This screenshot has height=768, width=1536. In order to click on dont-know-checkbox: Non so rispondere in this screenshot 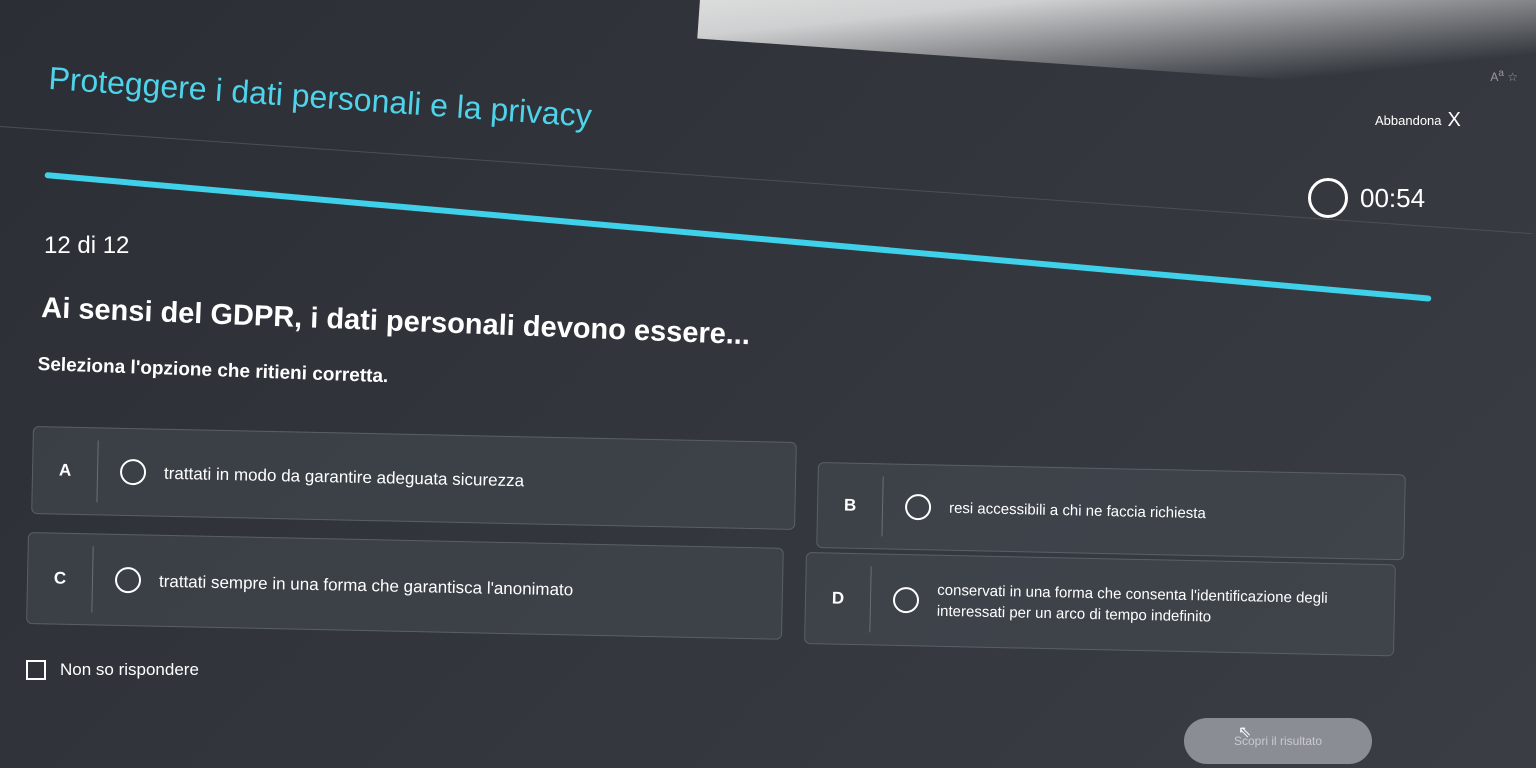, I will do `click(112, 670)`.